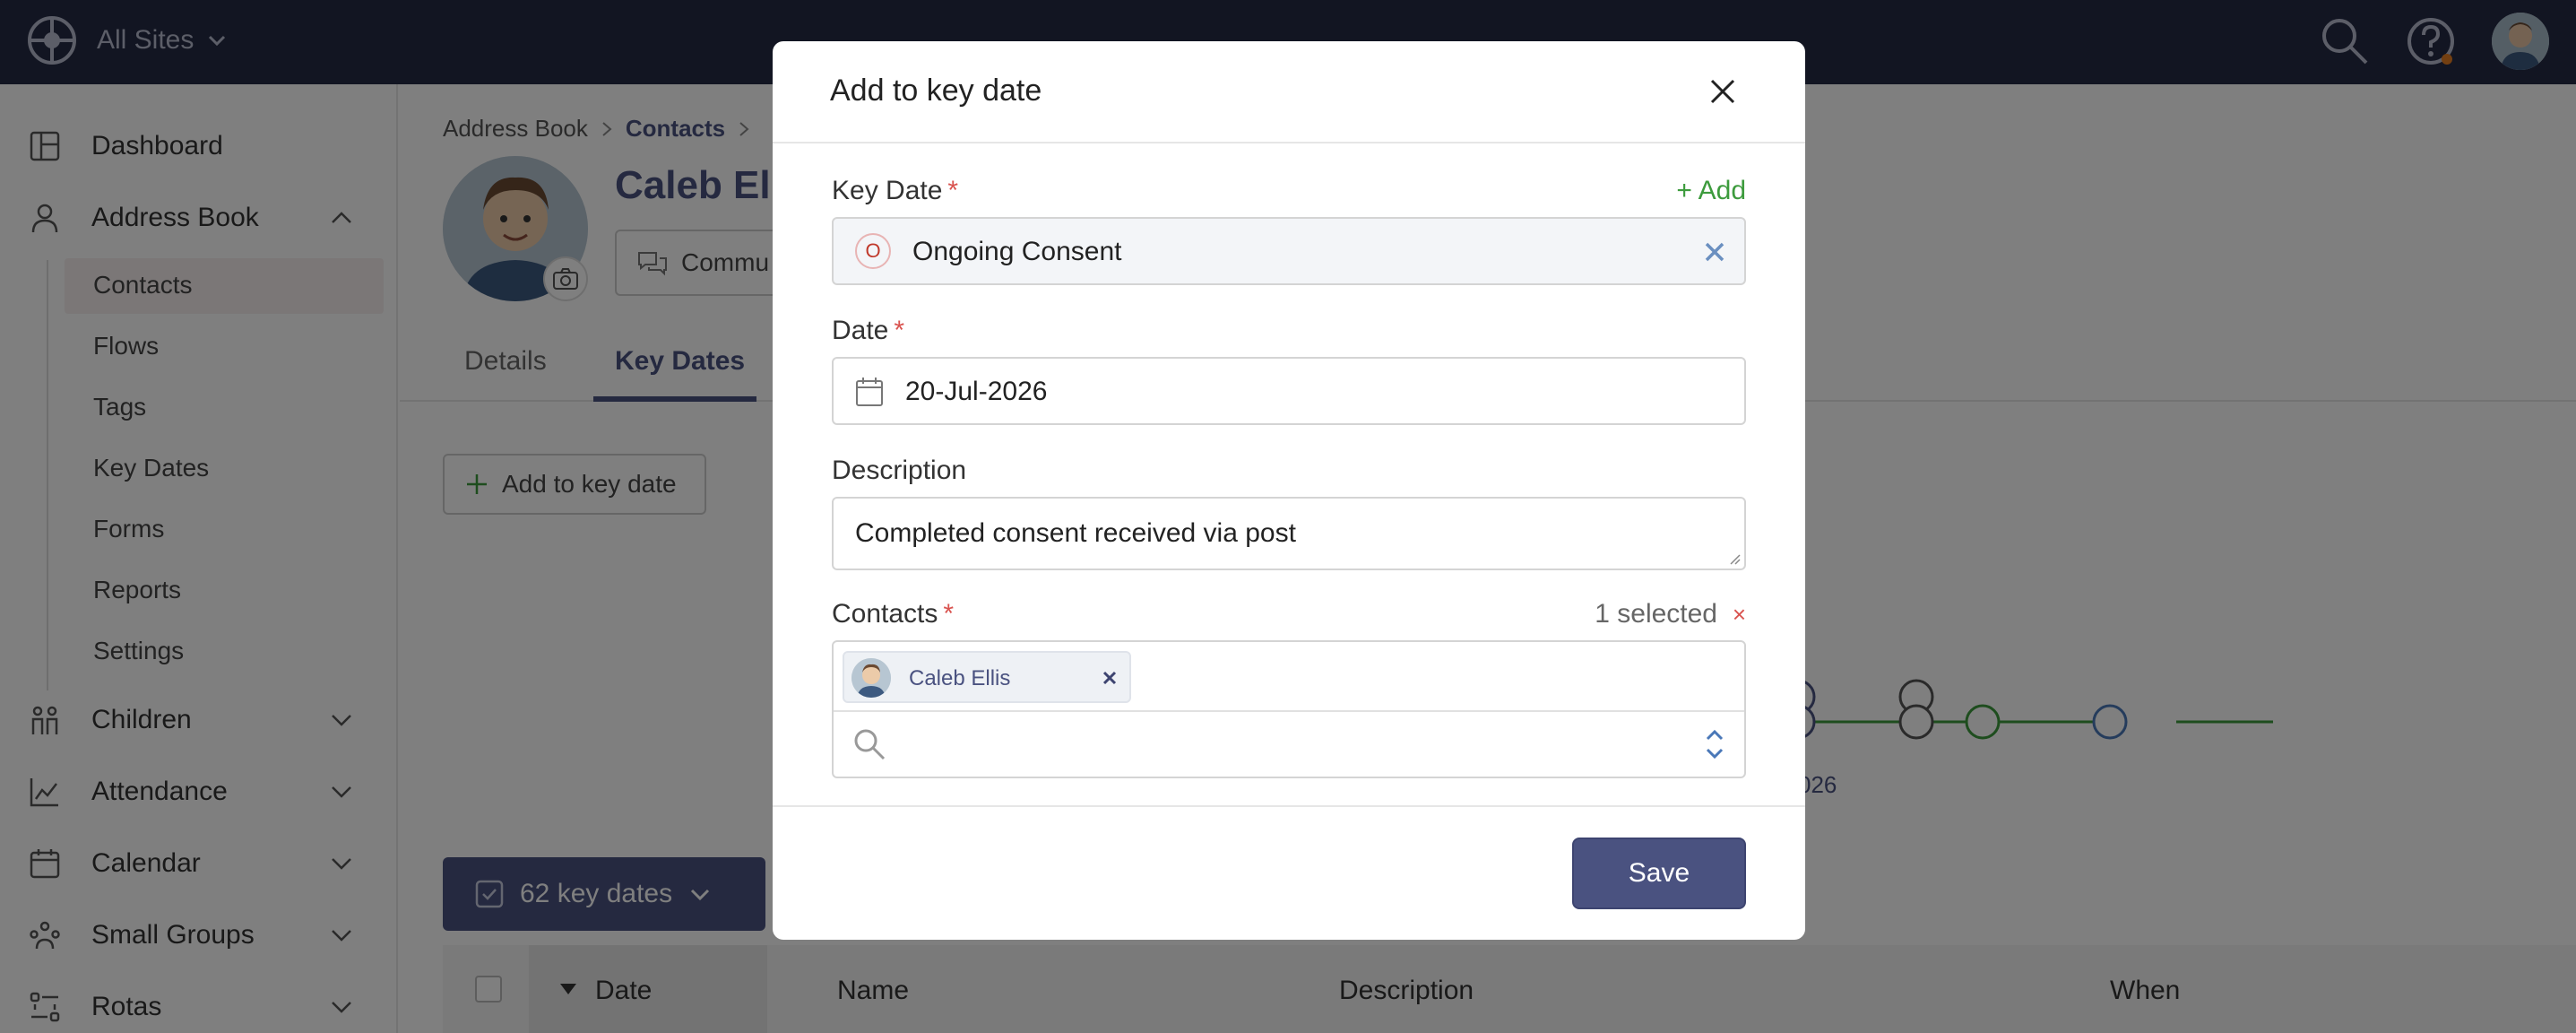  Describe the element at coordinates (899, 471) in the screenshot. I see `description-label: Description` at that location.